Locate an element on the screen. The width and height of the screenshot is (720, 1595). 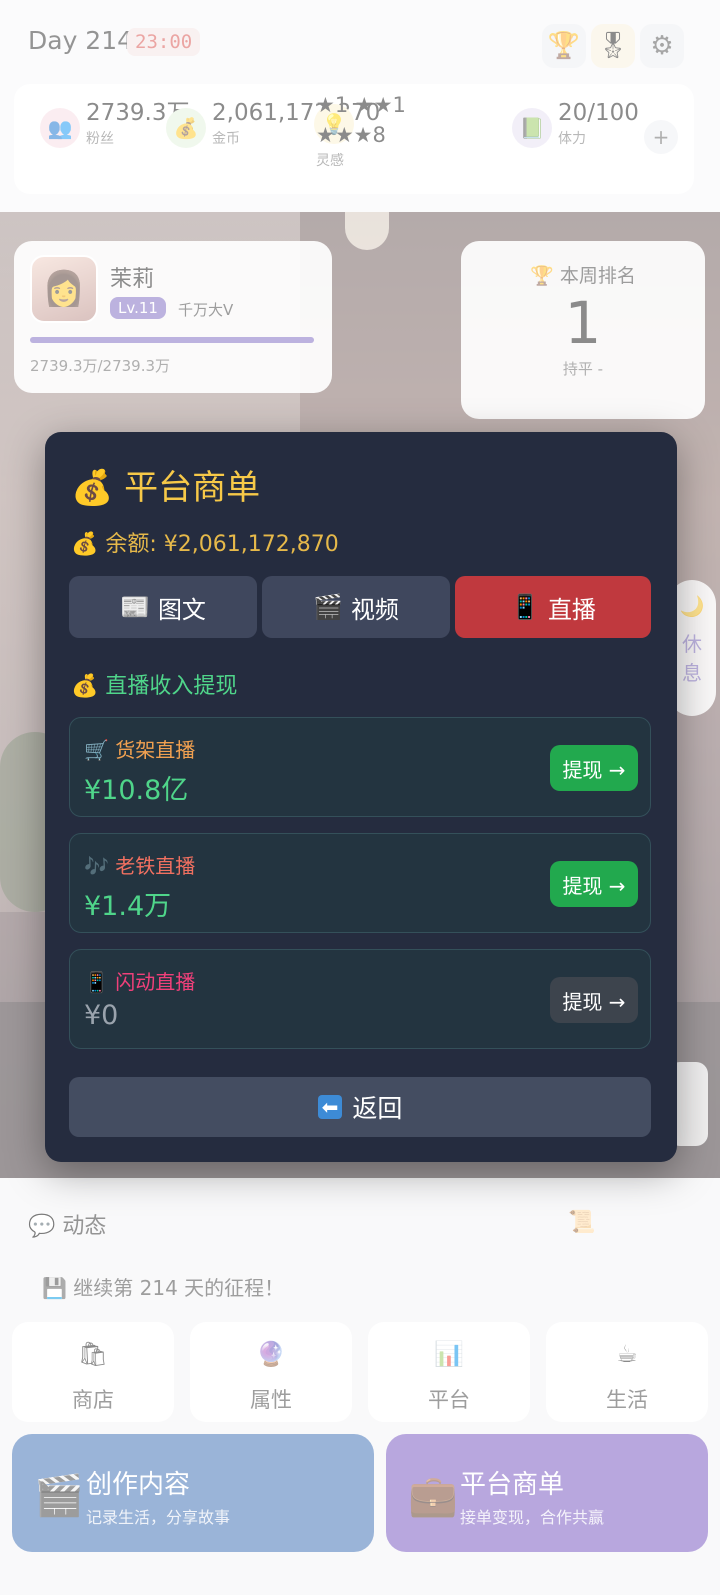
income-name-row: 📱 闪动直播 is located at coordinates (139, 980).